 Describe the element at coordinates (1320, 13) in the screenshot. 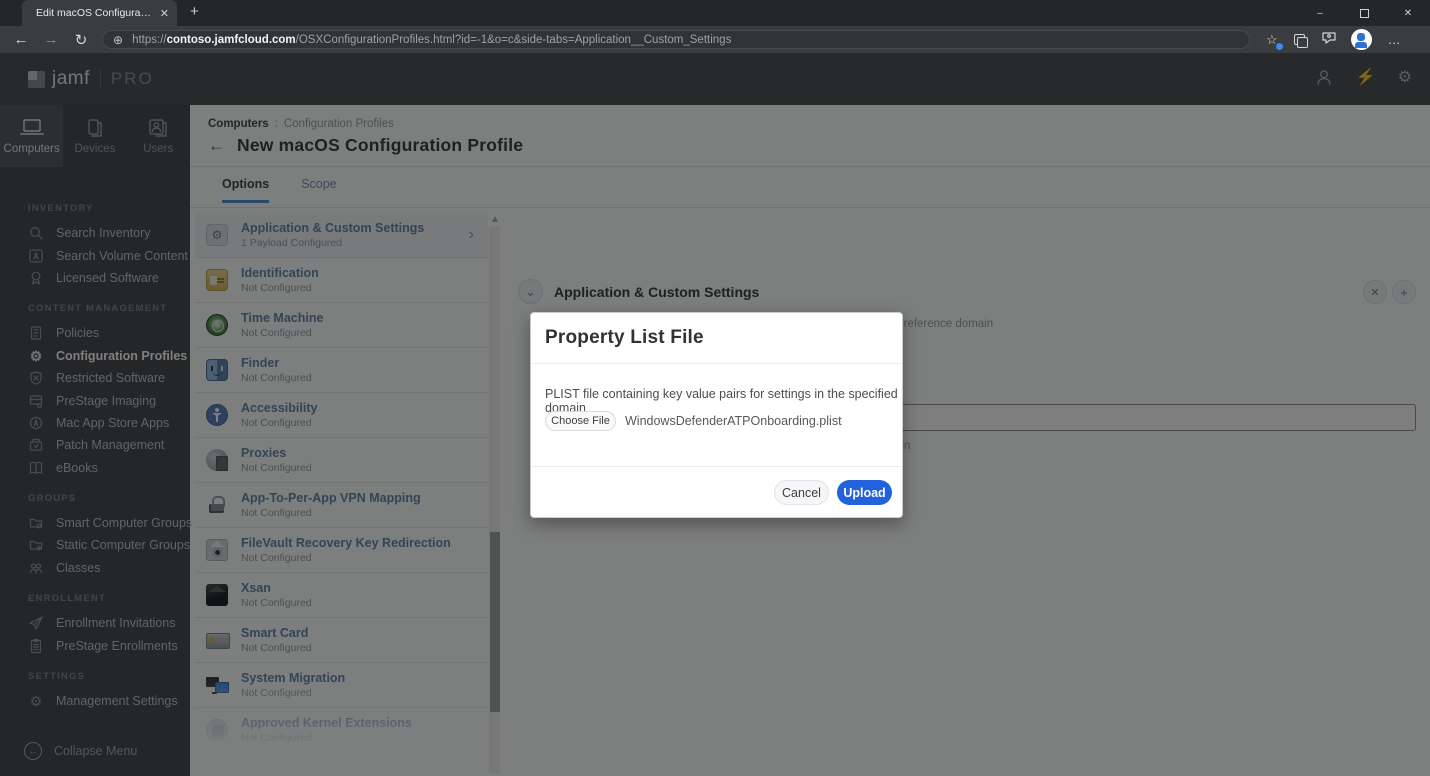

I see `window-minimize-button: –` at that location.